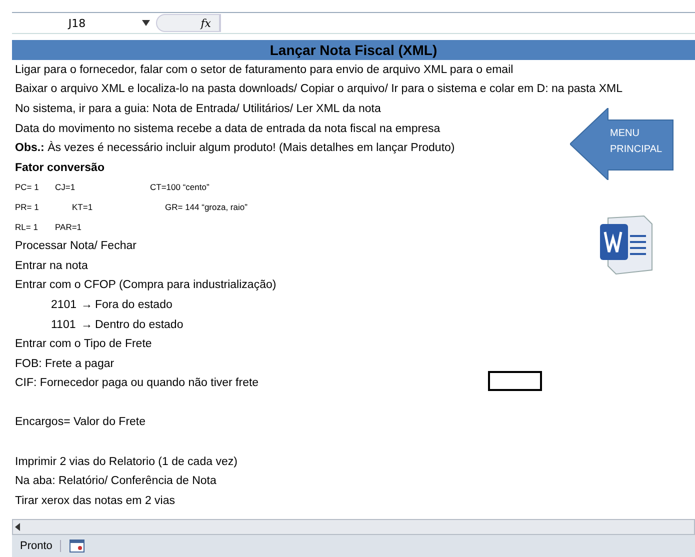 The width and height of the screenshot is (695, 557). I want to click on conversion-text: PR= 1, so click(27, 207).